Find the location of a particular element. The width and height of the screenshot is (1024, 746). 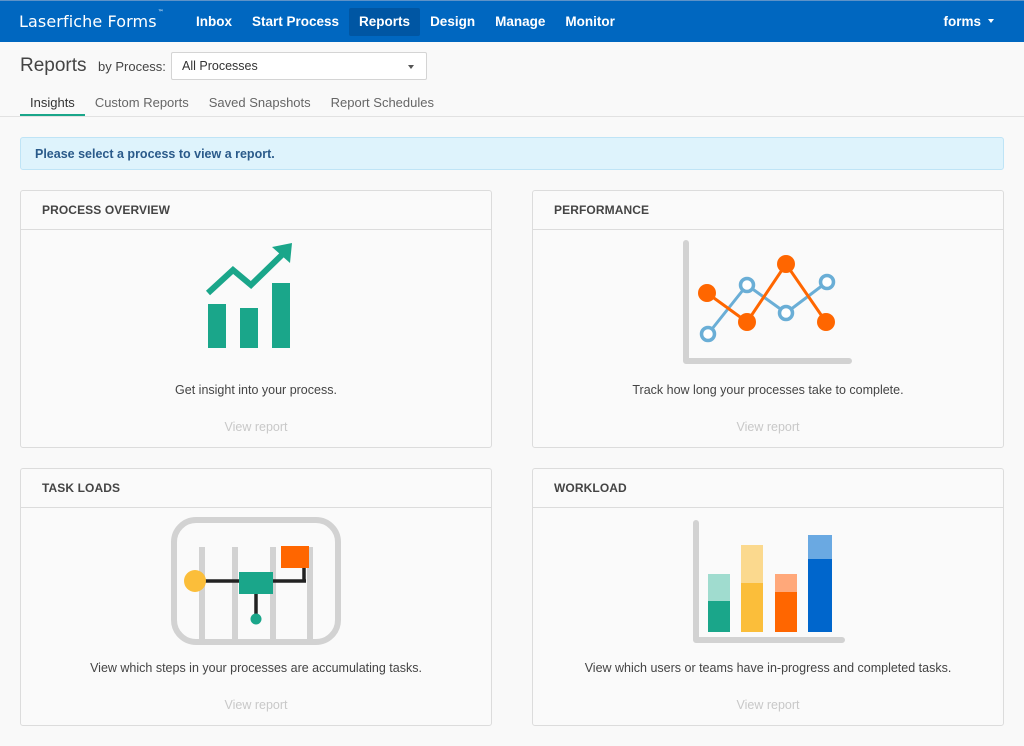

user-menu: forms is located at coordinates (968, 22).